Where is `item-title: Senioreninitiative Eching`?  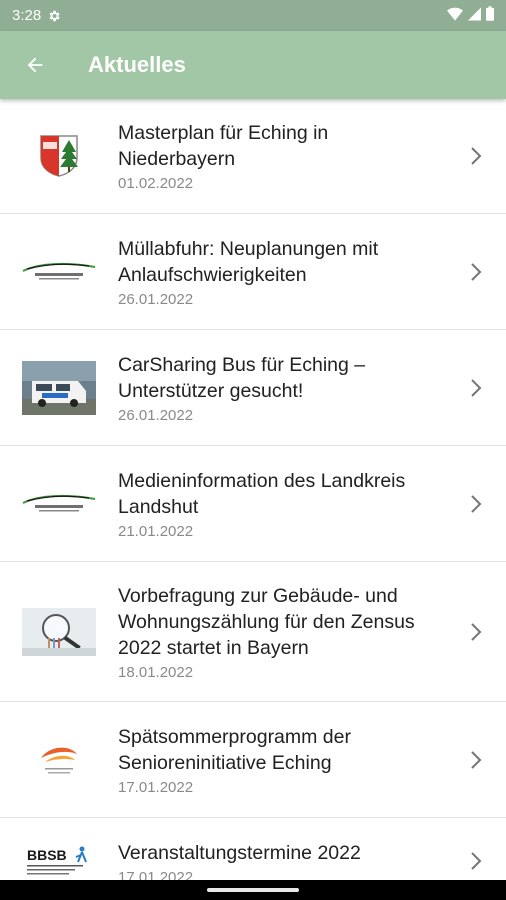 item-title: Senioreninitiative Eching is located at coordinates (225, 762).